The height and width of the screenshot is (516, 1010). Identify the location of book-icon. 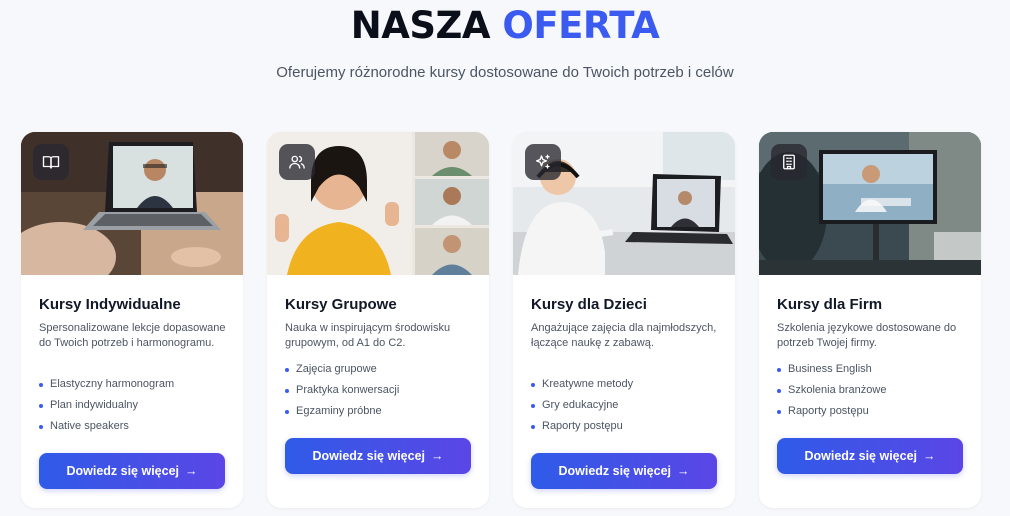
(51, 162).